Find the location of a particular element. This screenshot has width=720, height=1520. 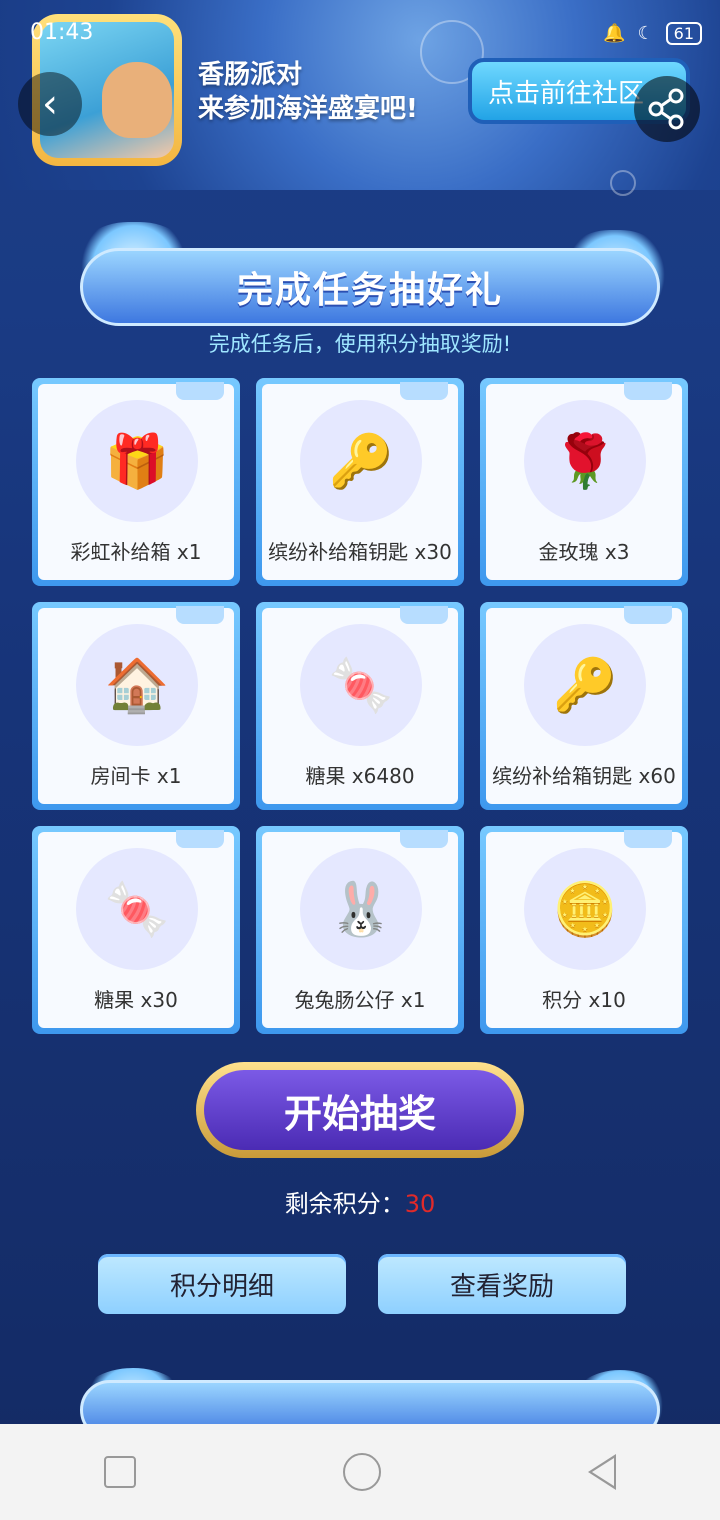

reward-label: 糖果 x30 is located at coordinates (136, 1000).